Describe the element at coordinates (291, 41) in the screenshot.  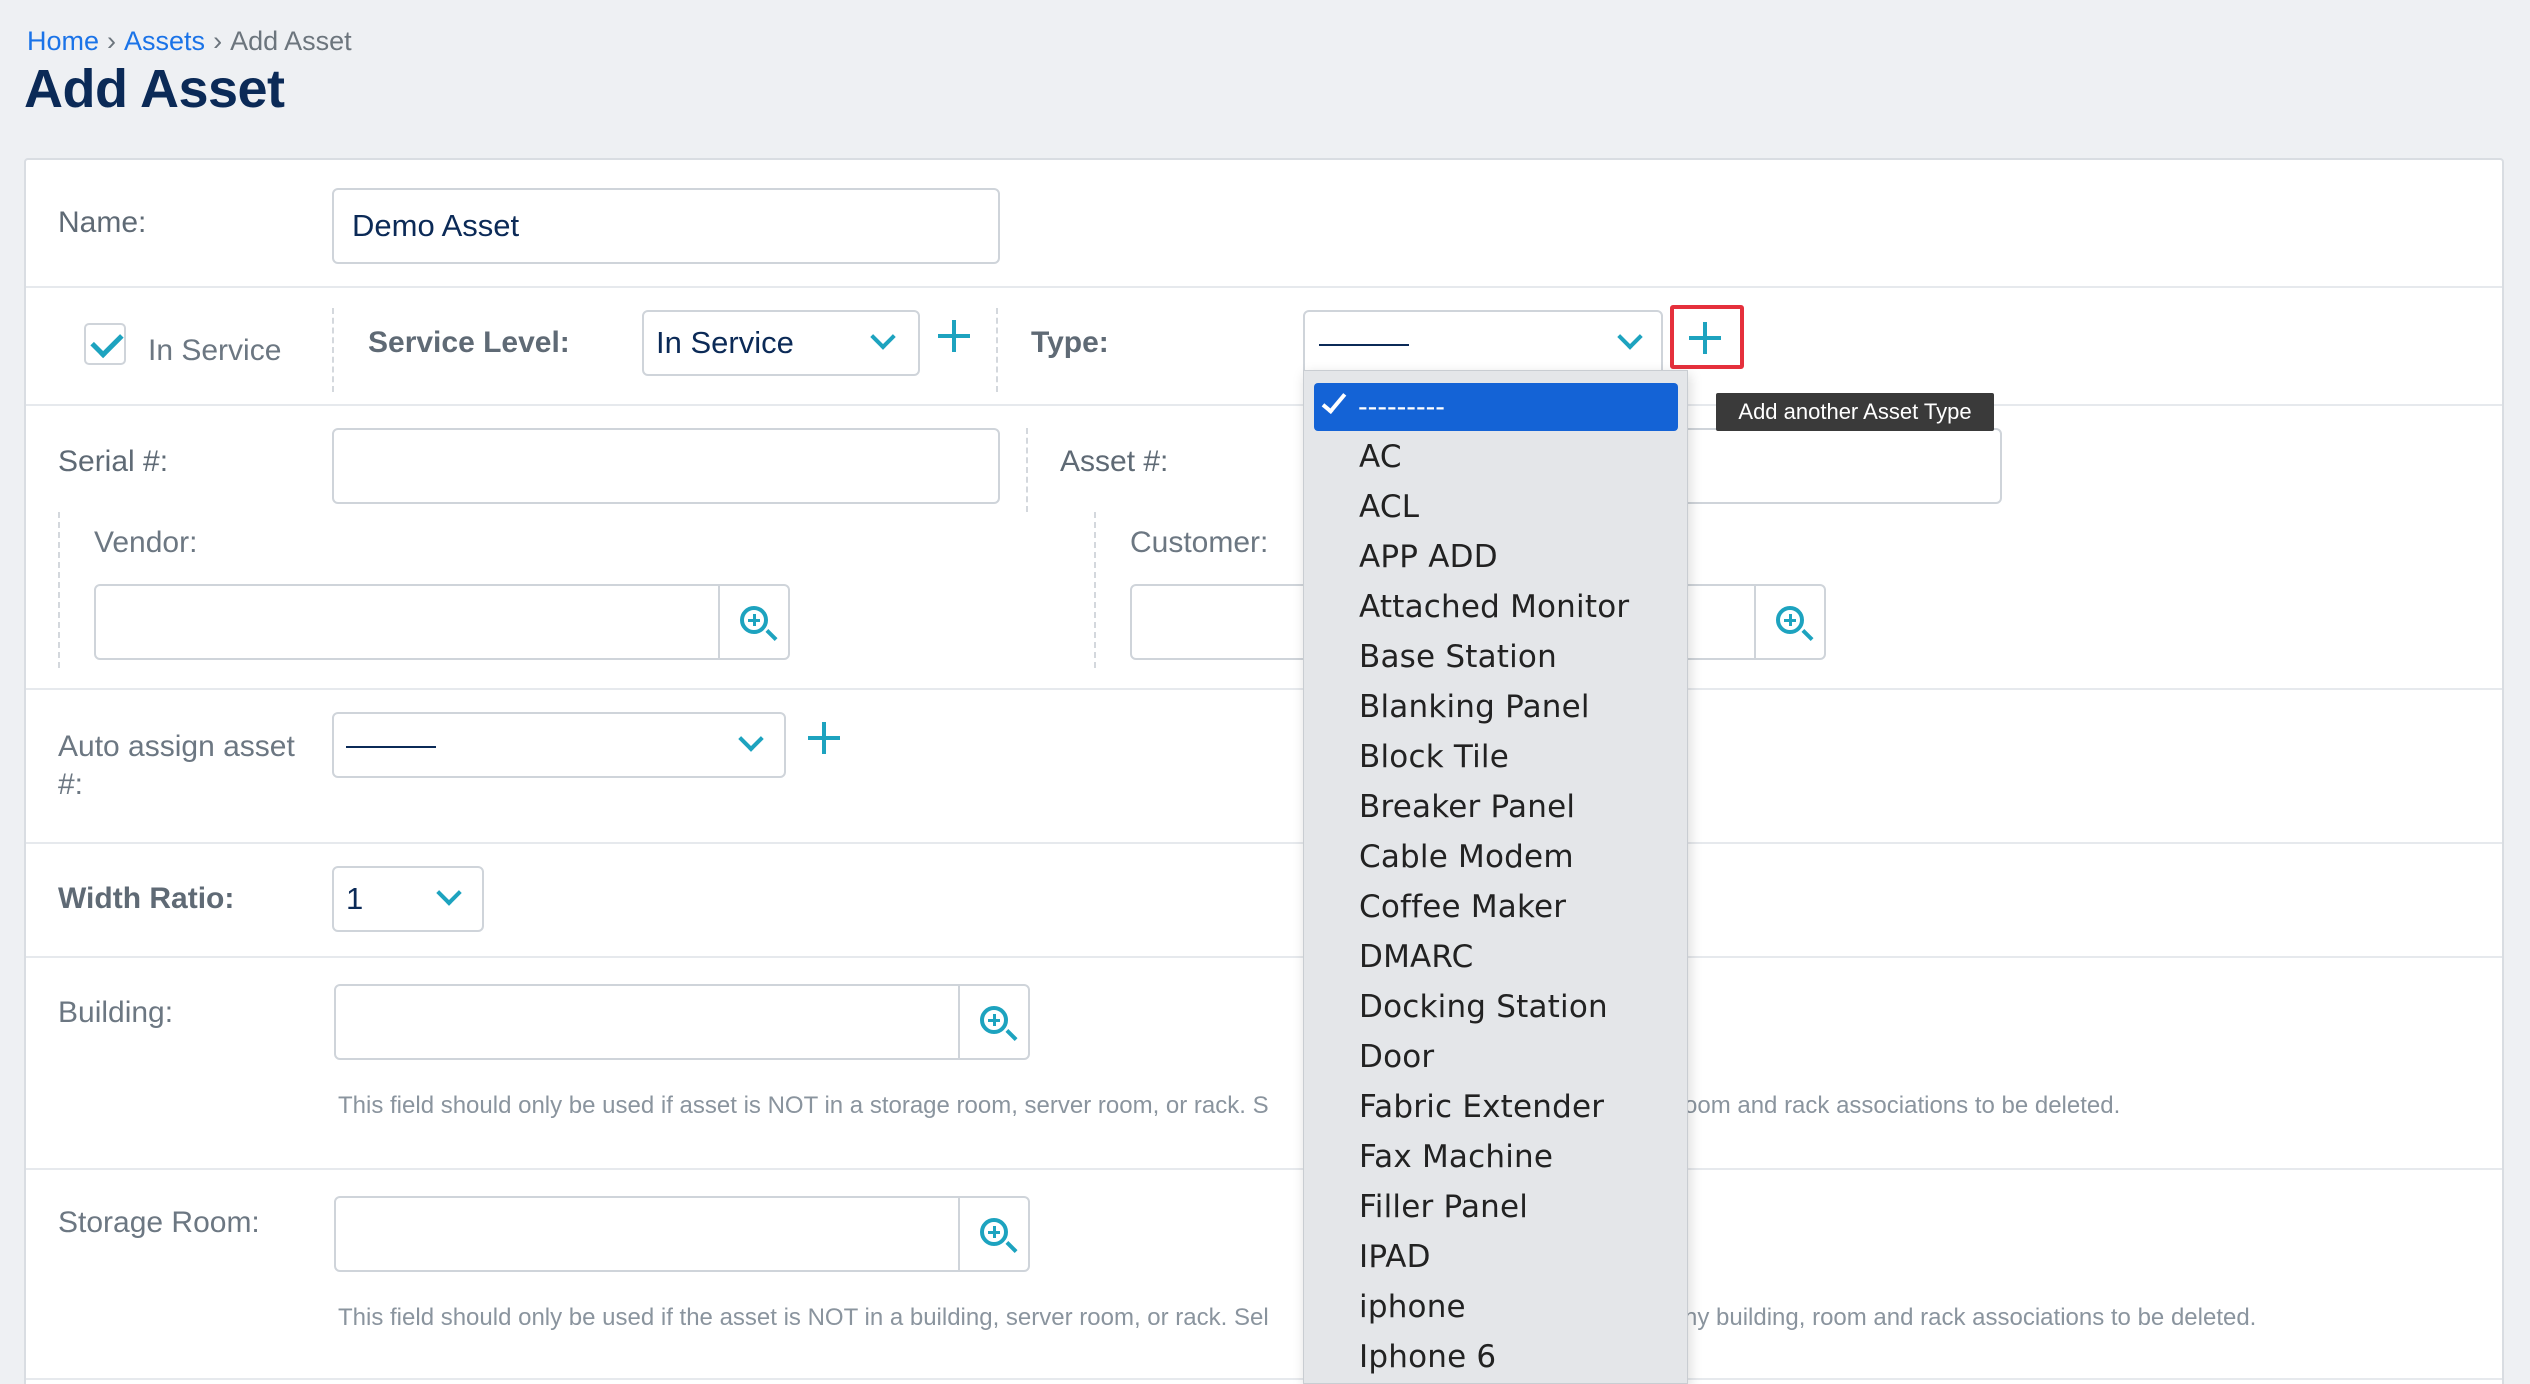
I see `breadcrumb-current: Add Asset` at that location.